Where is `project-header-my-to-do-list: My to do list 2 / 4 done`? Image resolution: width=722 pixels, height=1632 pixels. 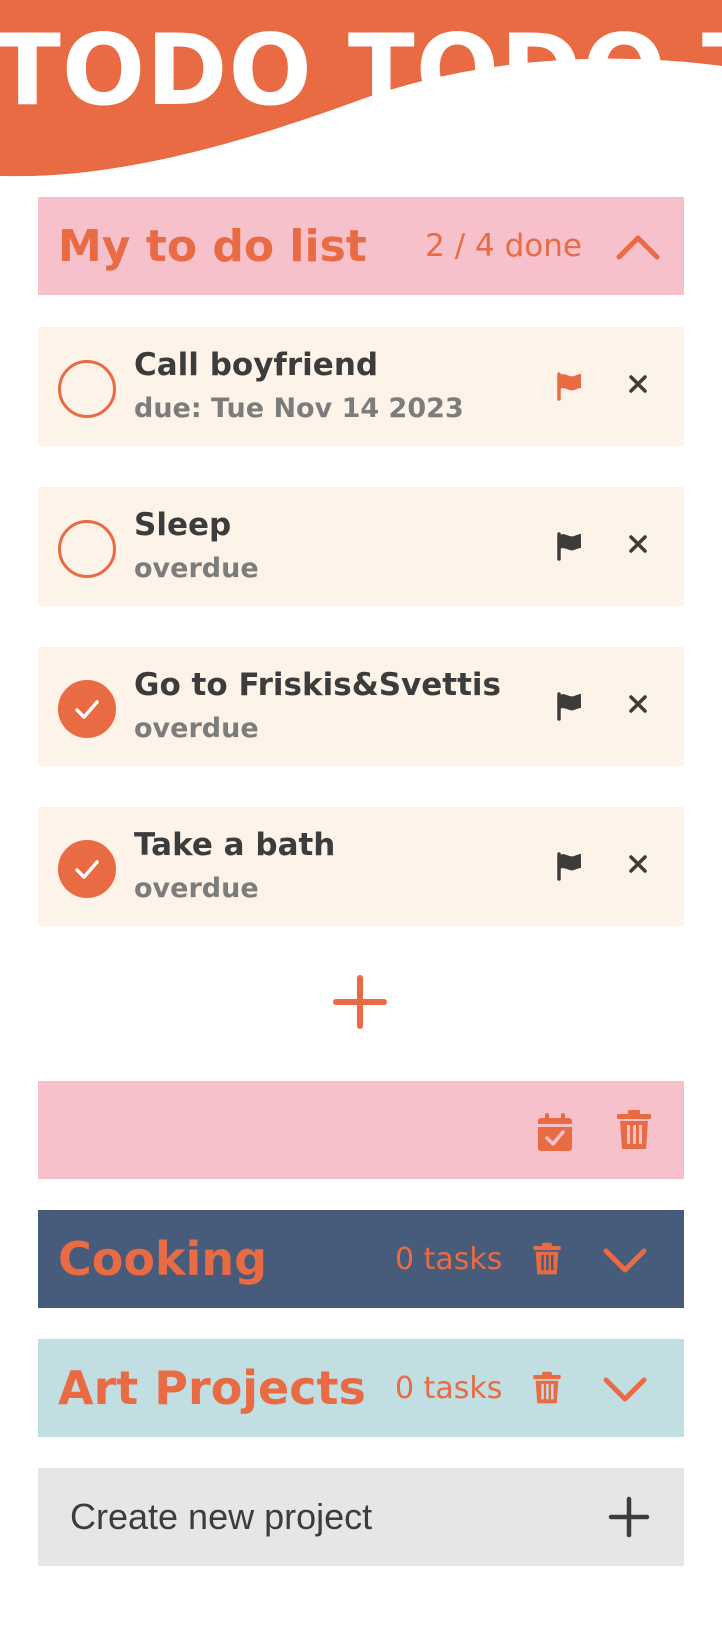 project-header-my-to-do-list: My to do list 2 / 4 done is located at coordinates (361, 246).